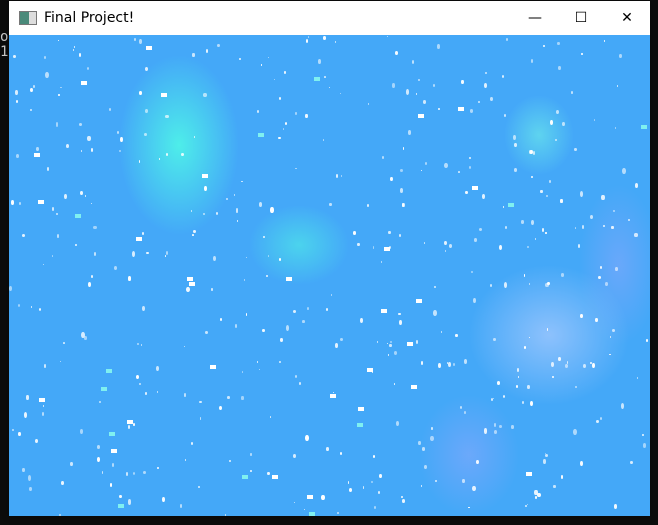  What do you see at coordinates (535, 18) in the screenshot?
I see `minimize-button: —` at bounding box center [535, 18].